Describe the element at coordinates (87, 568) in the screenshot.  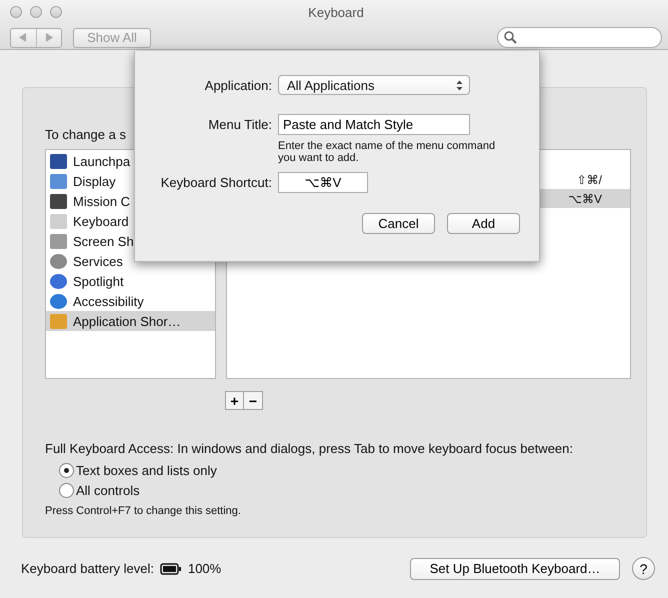
I see `battery-label: Keyboard battery level:` at that location.